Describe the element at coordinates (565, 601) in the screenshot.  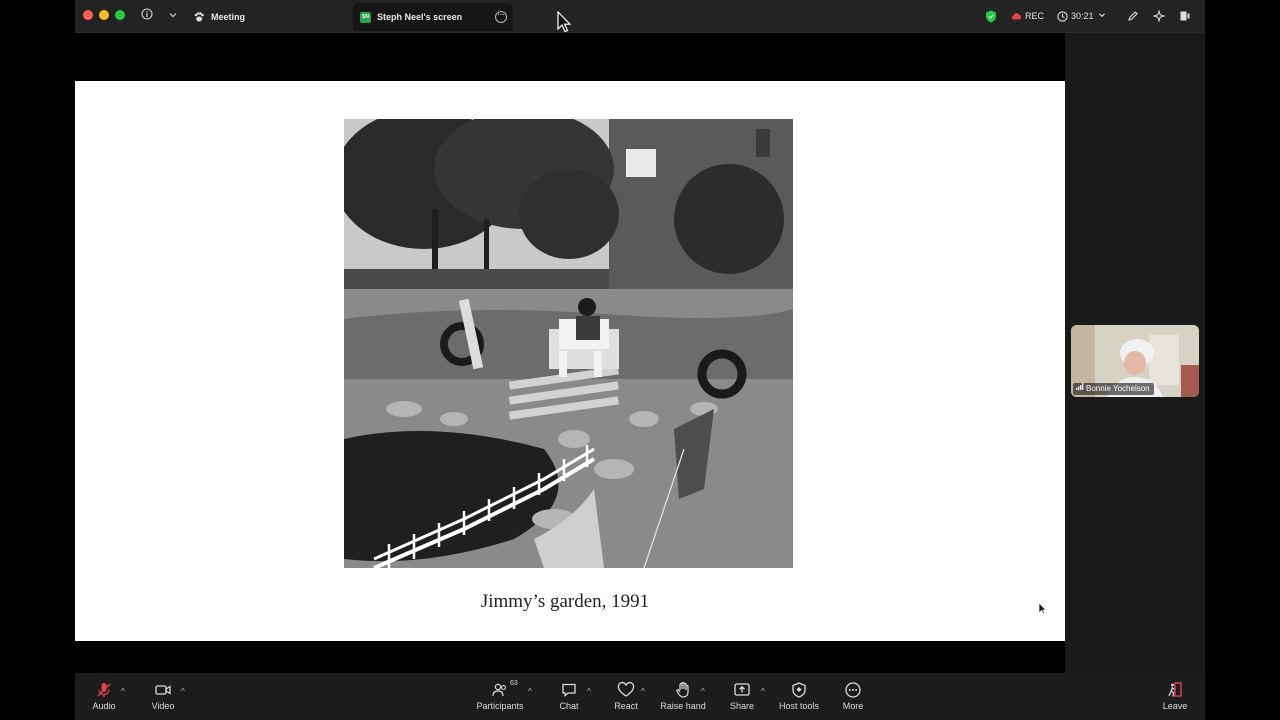
I see `slide-caption: Jimmy’s garden, 1991` at that location.